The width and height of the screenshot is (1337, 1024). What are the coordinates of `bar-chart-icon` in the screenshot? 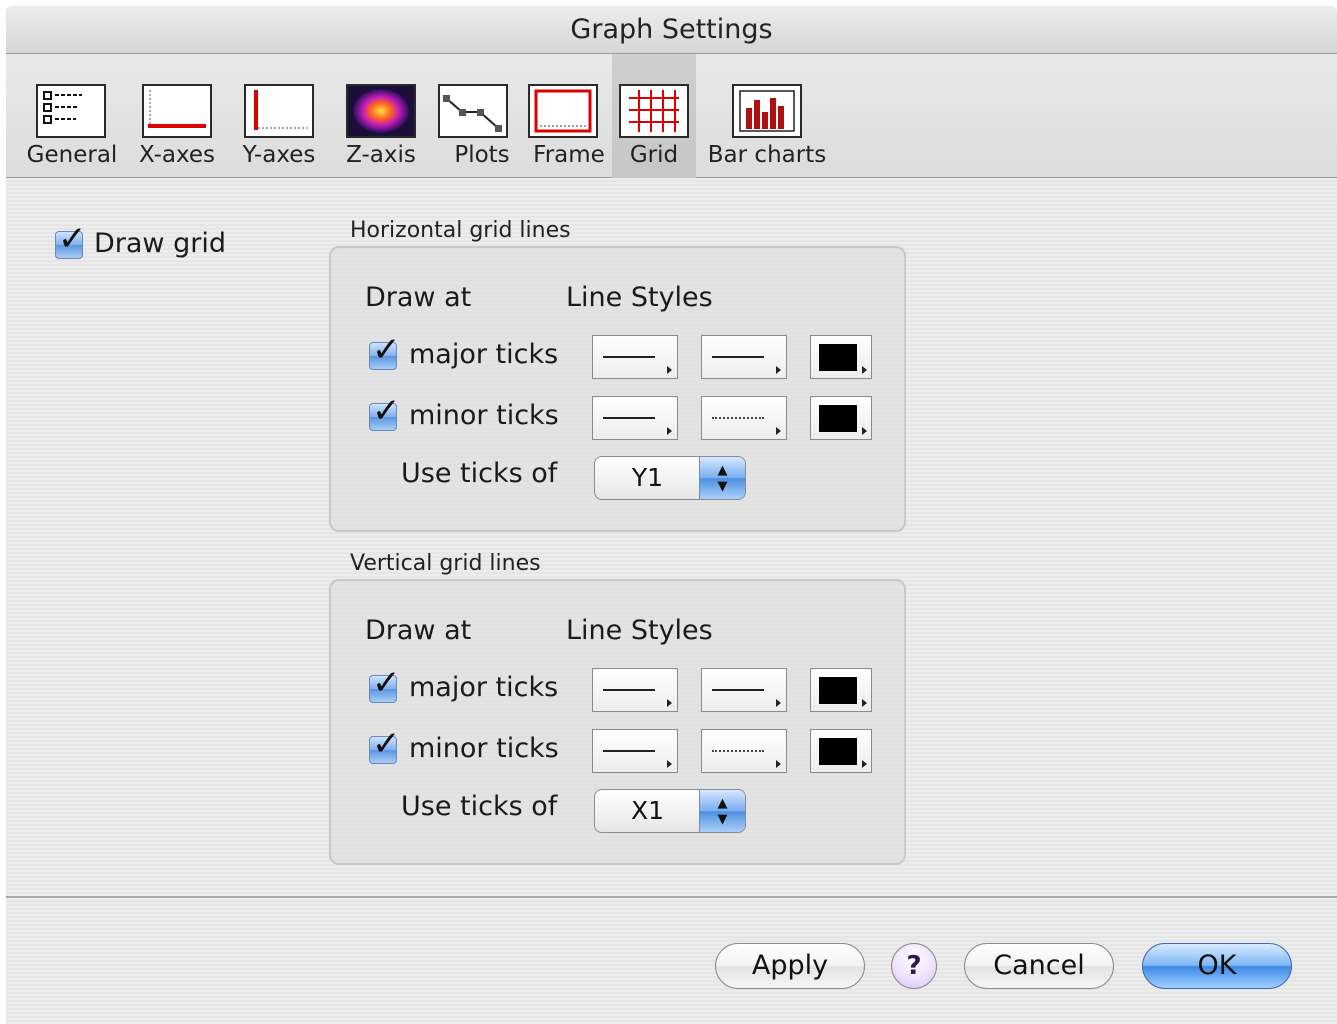 It's located at (767, 111).